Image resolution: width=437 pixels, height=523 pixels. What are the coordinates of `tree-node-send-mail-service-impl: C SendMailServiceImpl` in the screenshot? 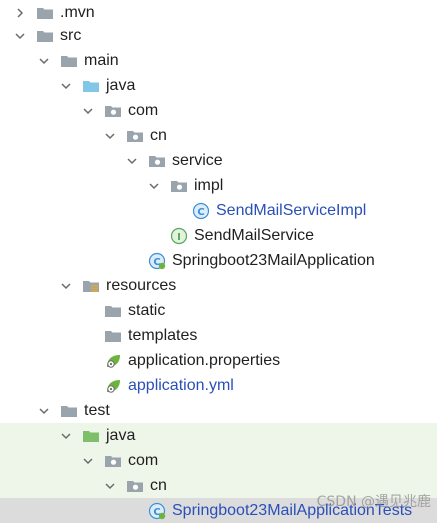 It's located at (218, 210).